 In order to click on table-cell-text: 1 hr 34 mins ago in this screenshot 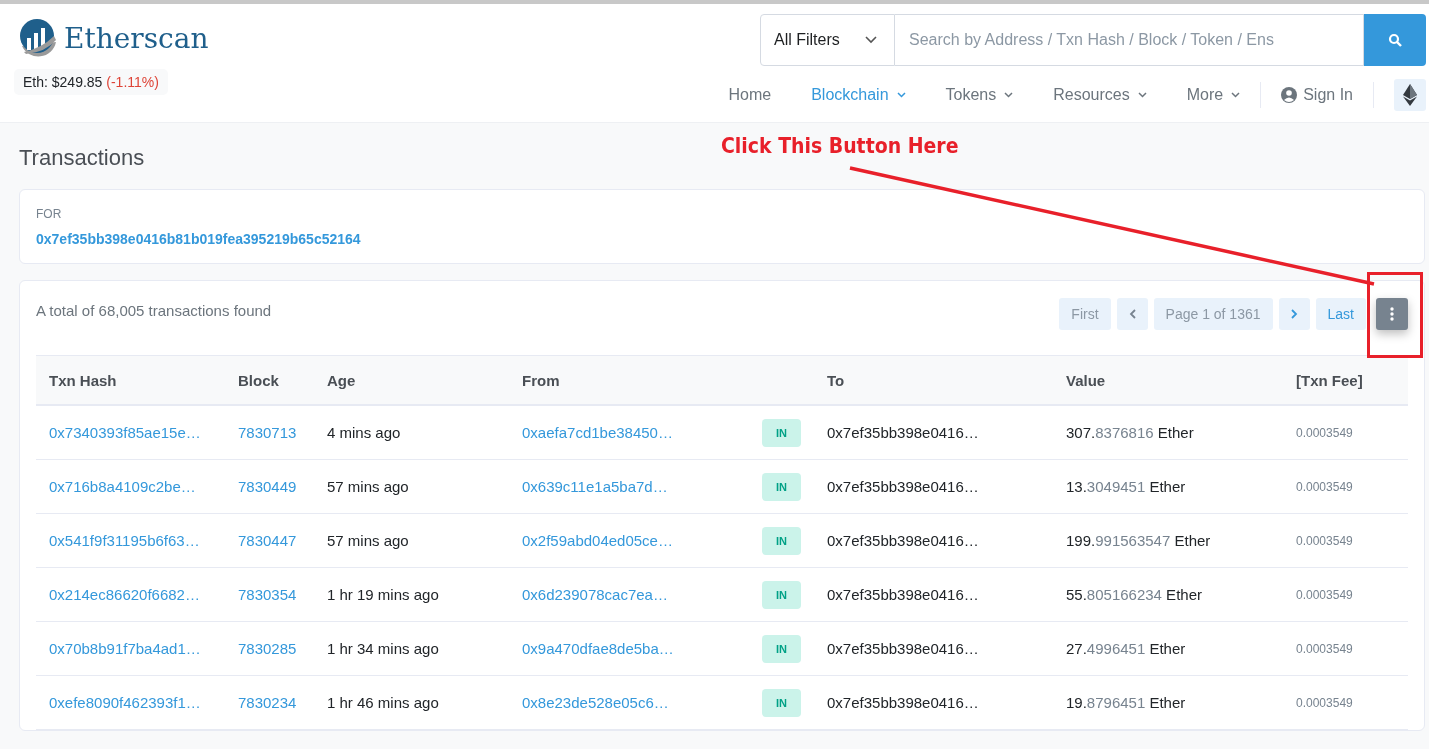, I will do `click(383, 648)`.